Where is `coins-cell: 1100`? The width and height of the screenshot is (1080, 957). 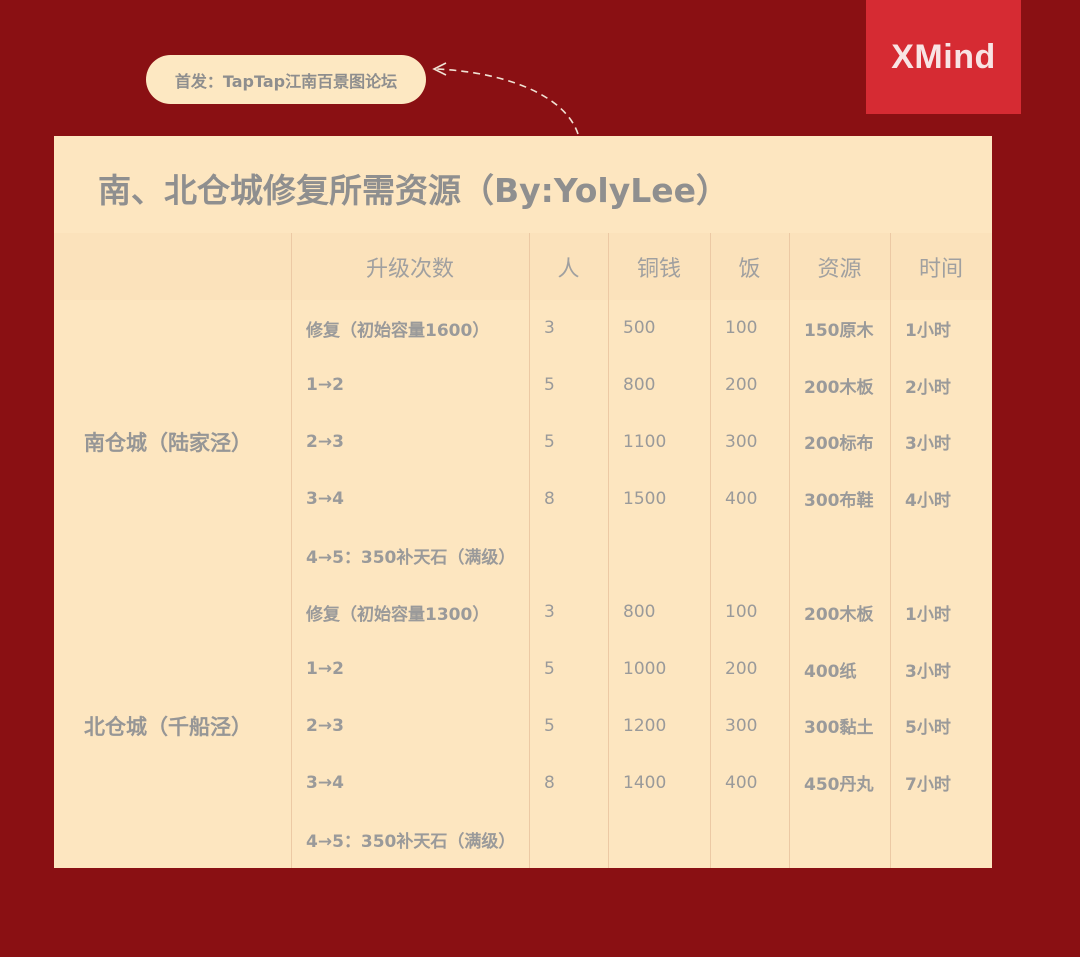
coins-cell: 1100 is located at coordinates (645, 441).